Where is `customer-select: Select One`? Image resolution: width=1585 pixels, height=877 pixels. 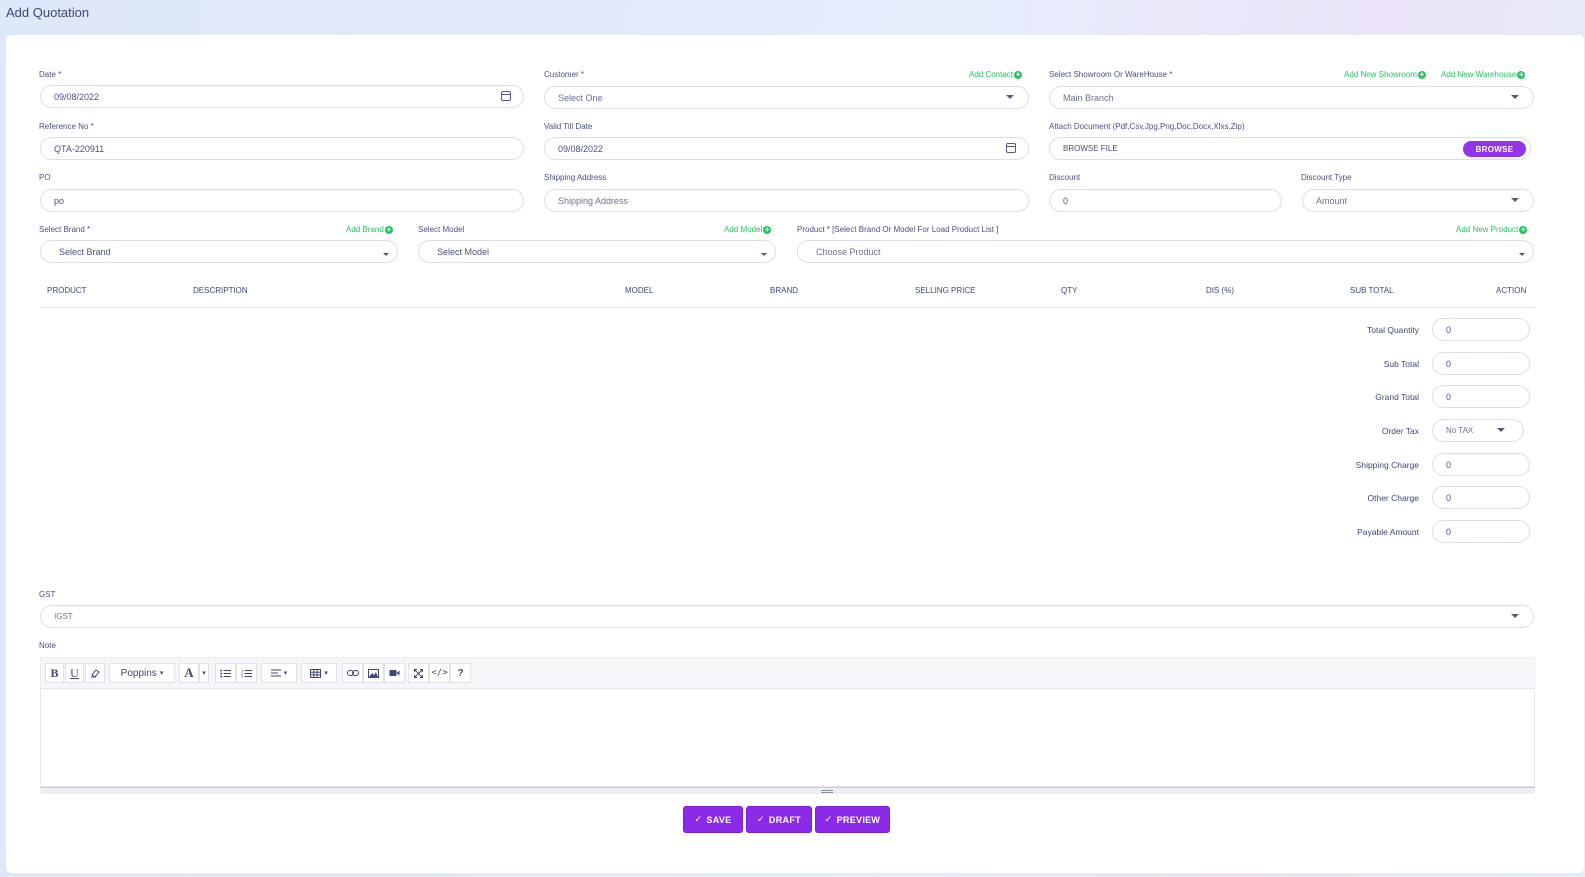 customer-select: Select One is located at coordinates (786, 97).